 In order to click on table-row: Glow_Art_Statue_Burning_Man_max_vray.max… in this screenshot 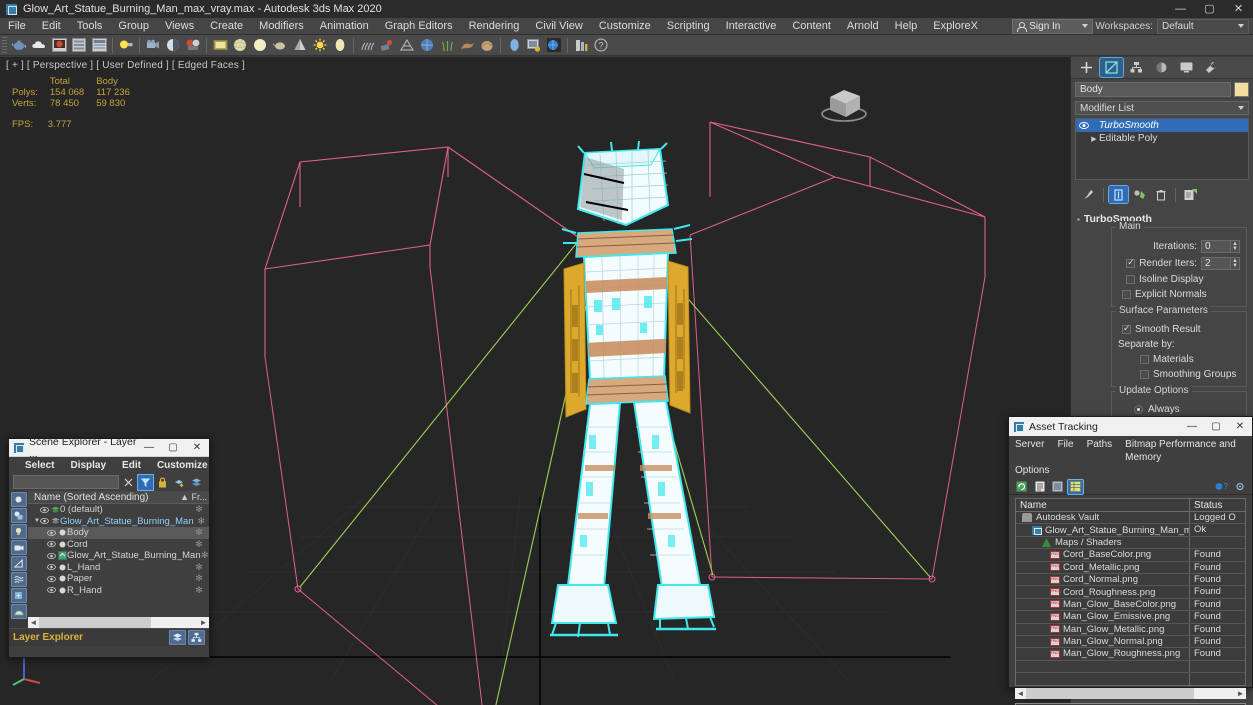, I will do `click(1130, 530)`.